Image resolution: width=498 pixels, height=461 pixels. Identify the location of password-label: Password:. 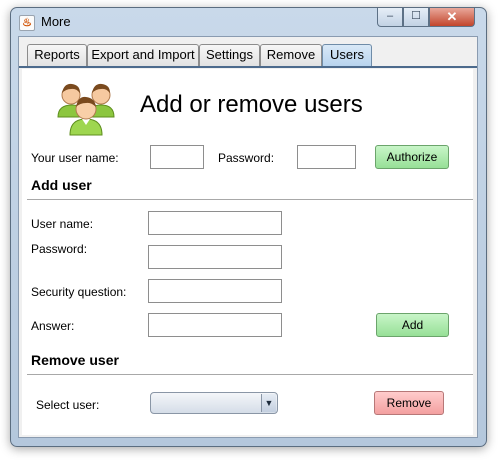
(59, 249).